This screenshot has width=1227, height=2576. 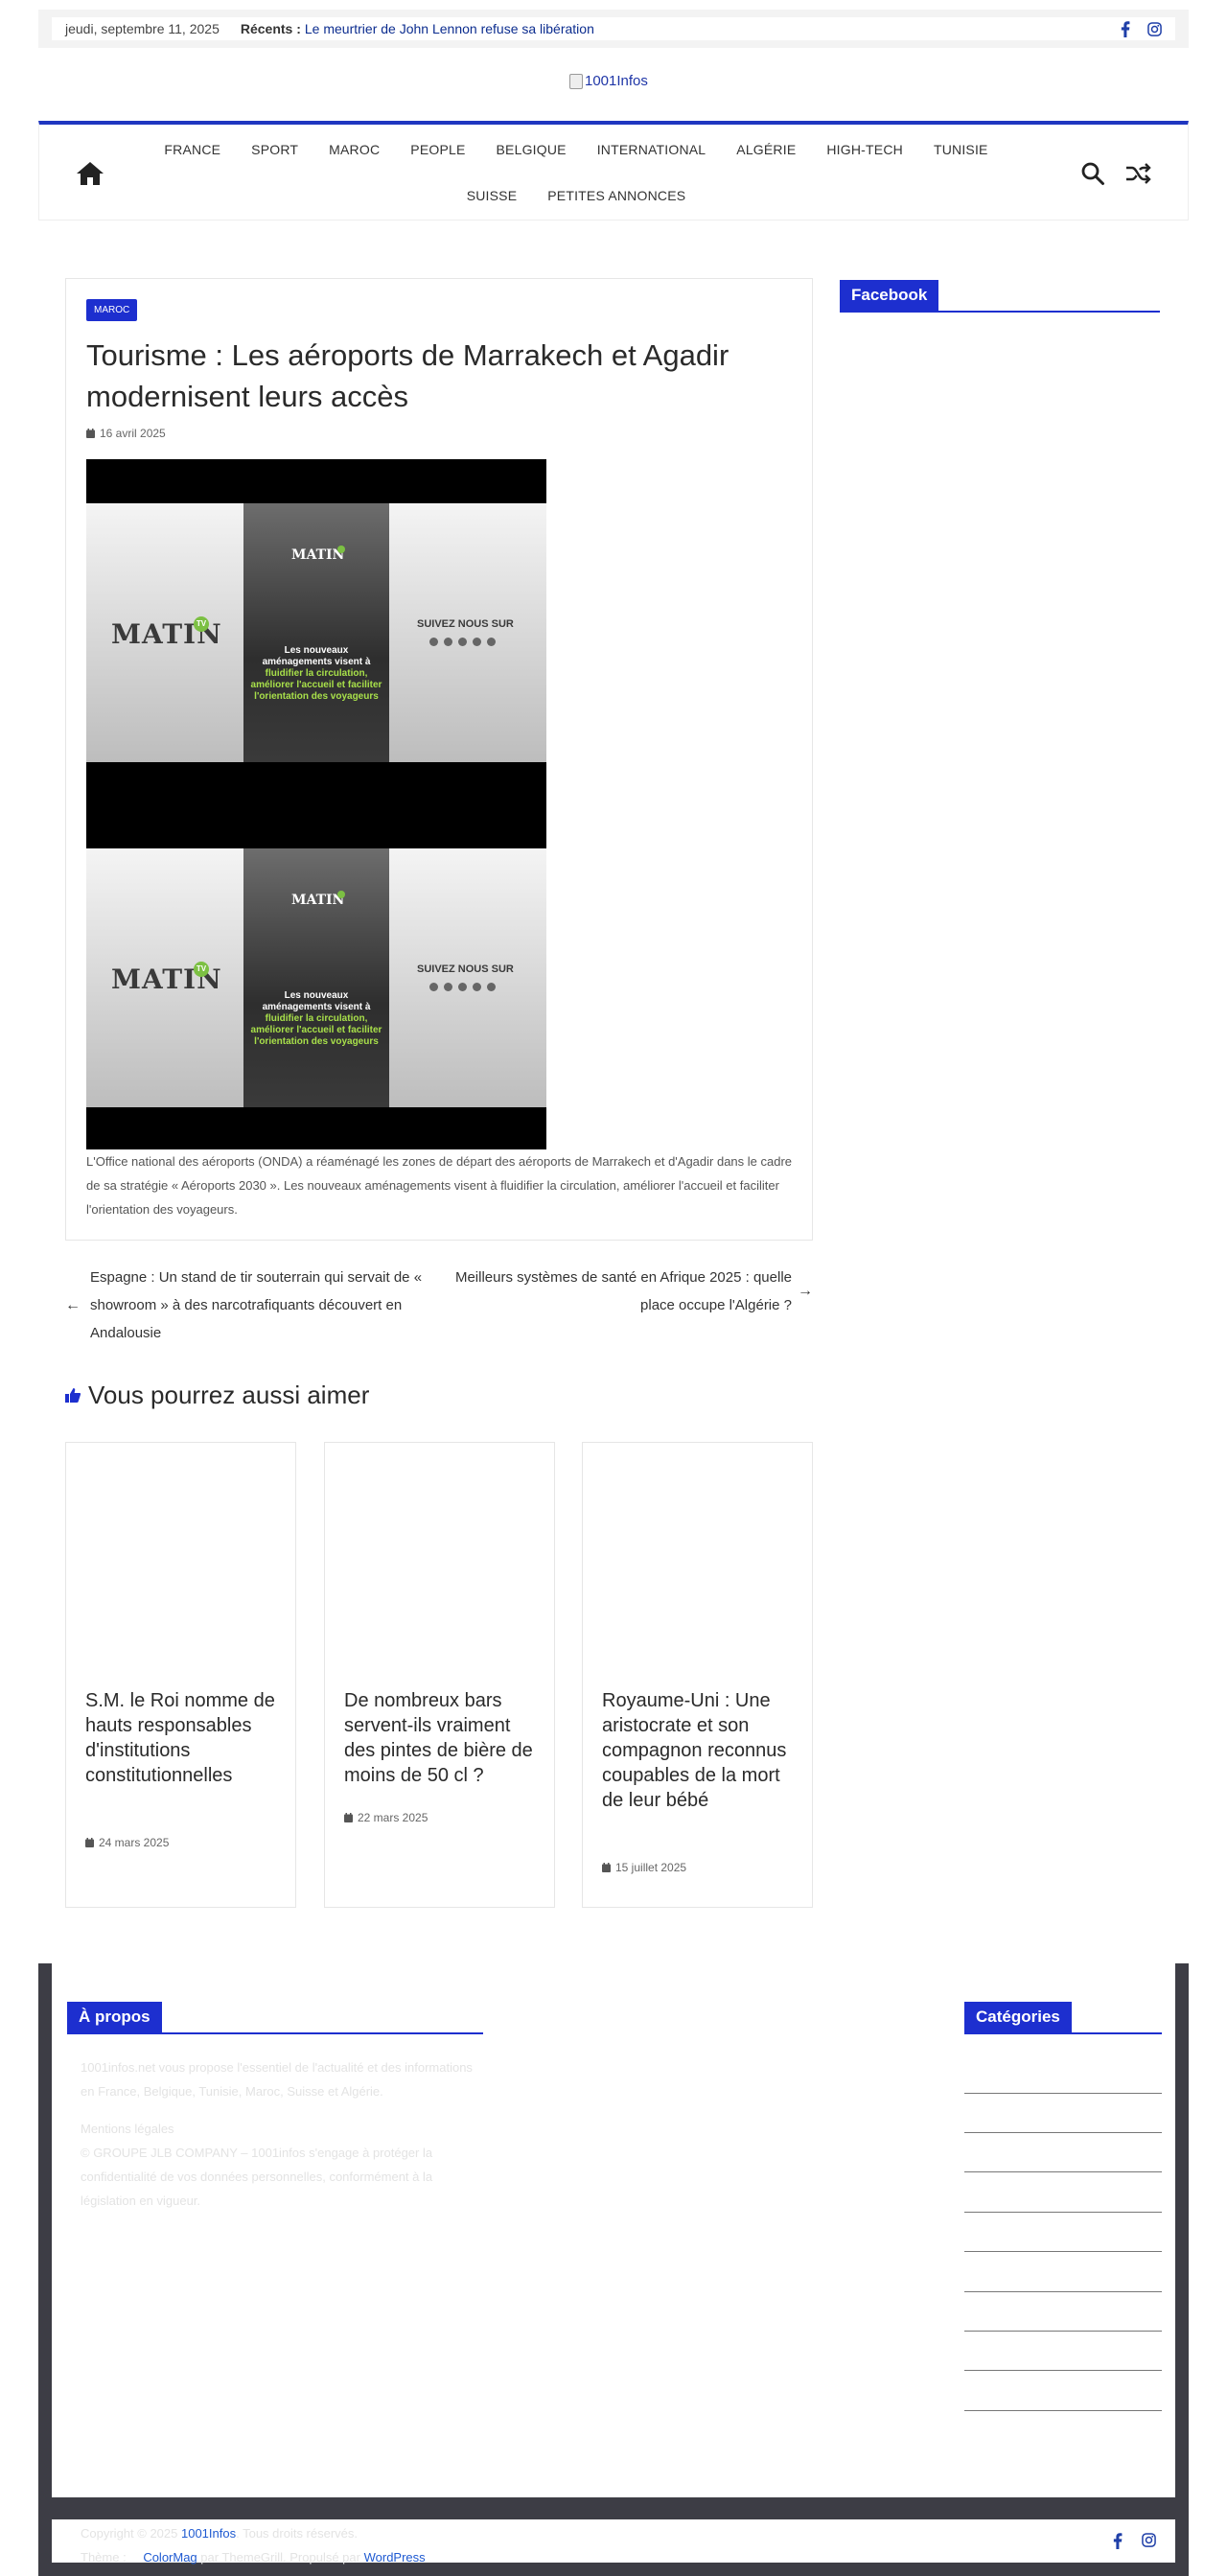 What do you see at coordinates (864, 148) in the screenshot?
I see `nav-item-high-tech: HIGH-TECH` at bounding box center [864, 148].